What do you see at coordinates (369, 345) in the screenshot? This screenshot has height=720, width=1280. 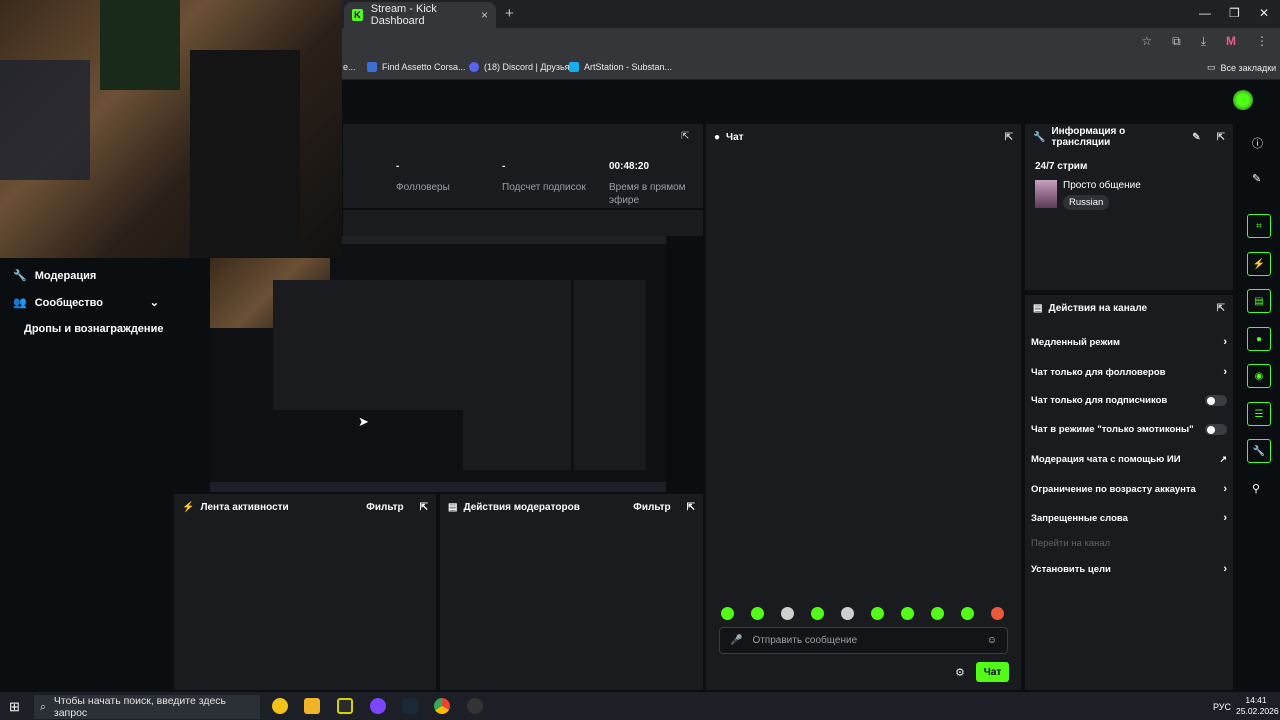 I see `preview-panel` at bounding box center [369, 345].